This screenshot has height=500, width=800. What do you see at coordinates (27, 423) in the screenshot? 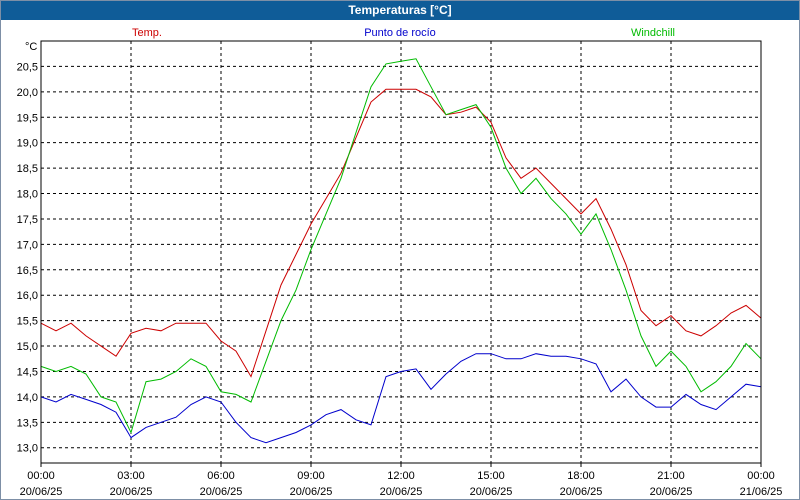
I see `y-tick-label: 13,5` at bounding box center [27, 423].